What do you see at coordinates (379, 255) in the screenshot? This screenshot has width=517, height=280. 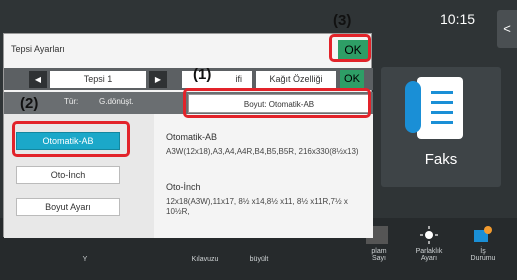 I see `bottom-item-counter: plam Sayı` at bounding box center [379, 255].